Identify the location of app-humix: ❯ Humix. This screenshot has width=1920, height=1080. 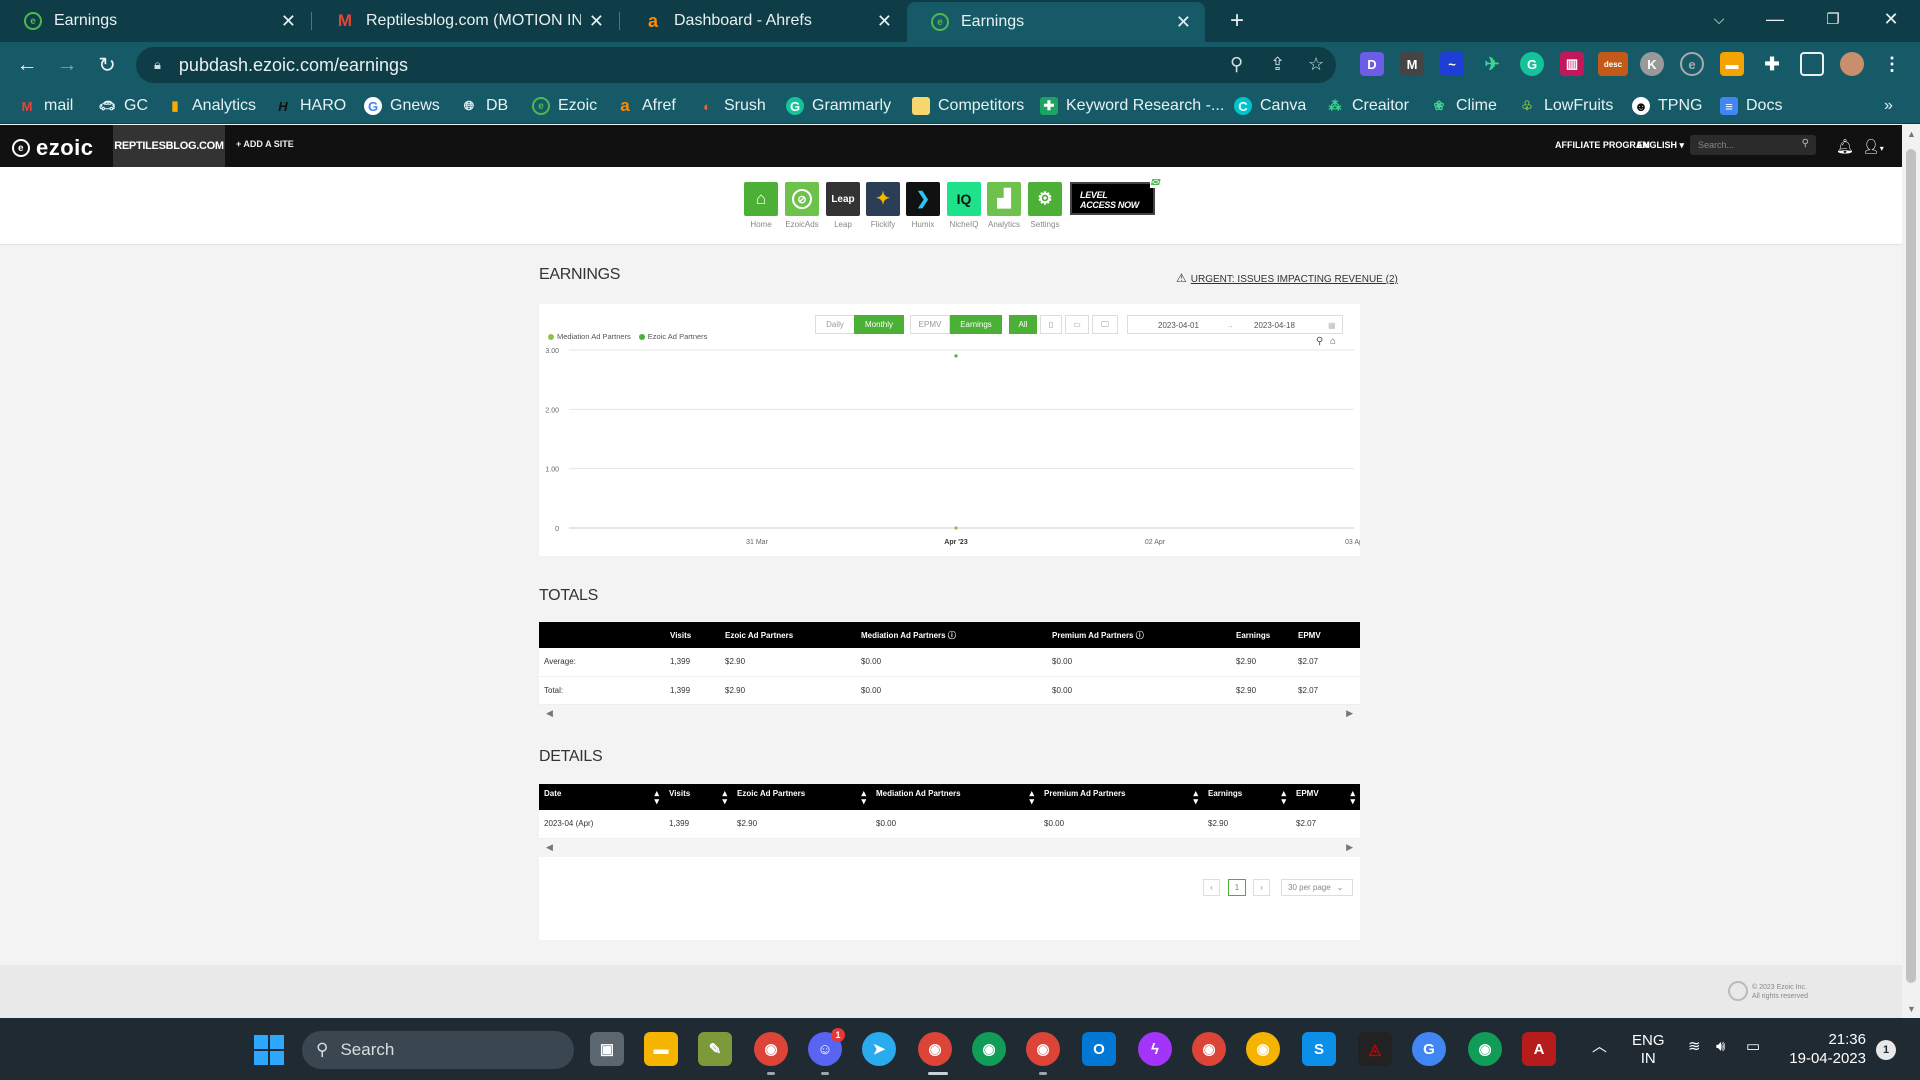
(923, 205).